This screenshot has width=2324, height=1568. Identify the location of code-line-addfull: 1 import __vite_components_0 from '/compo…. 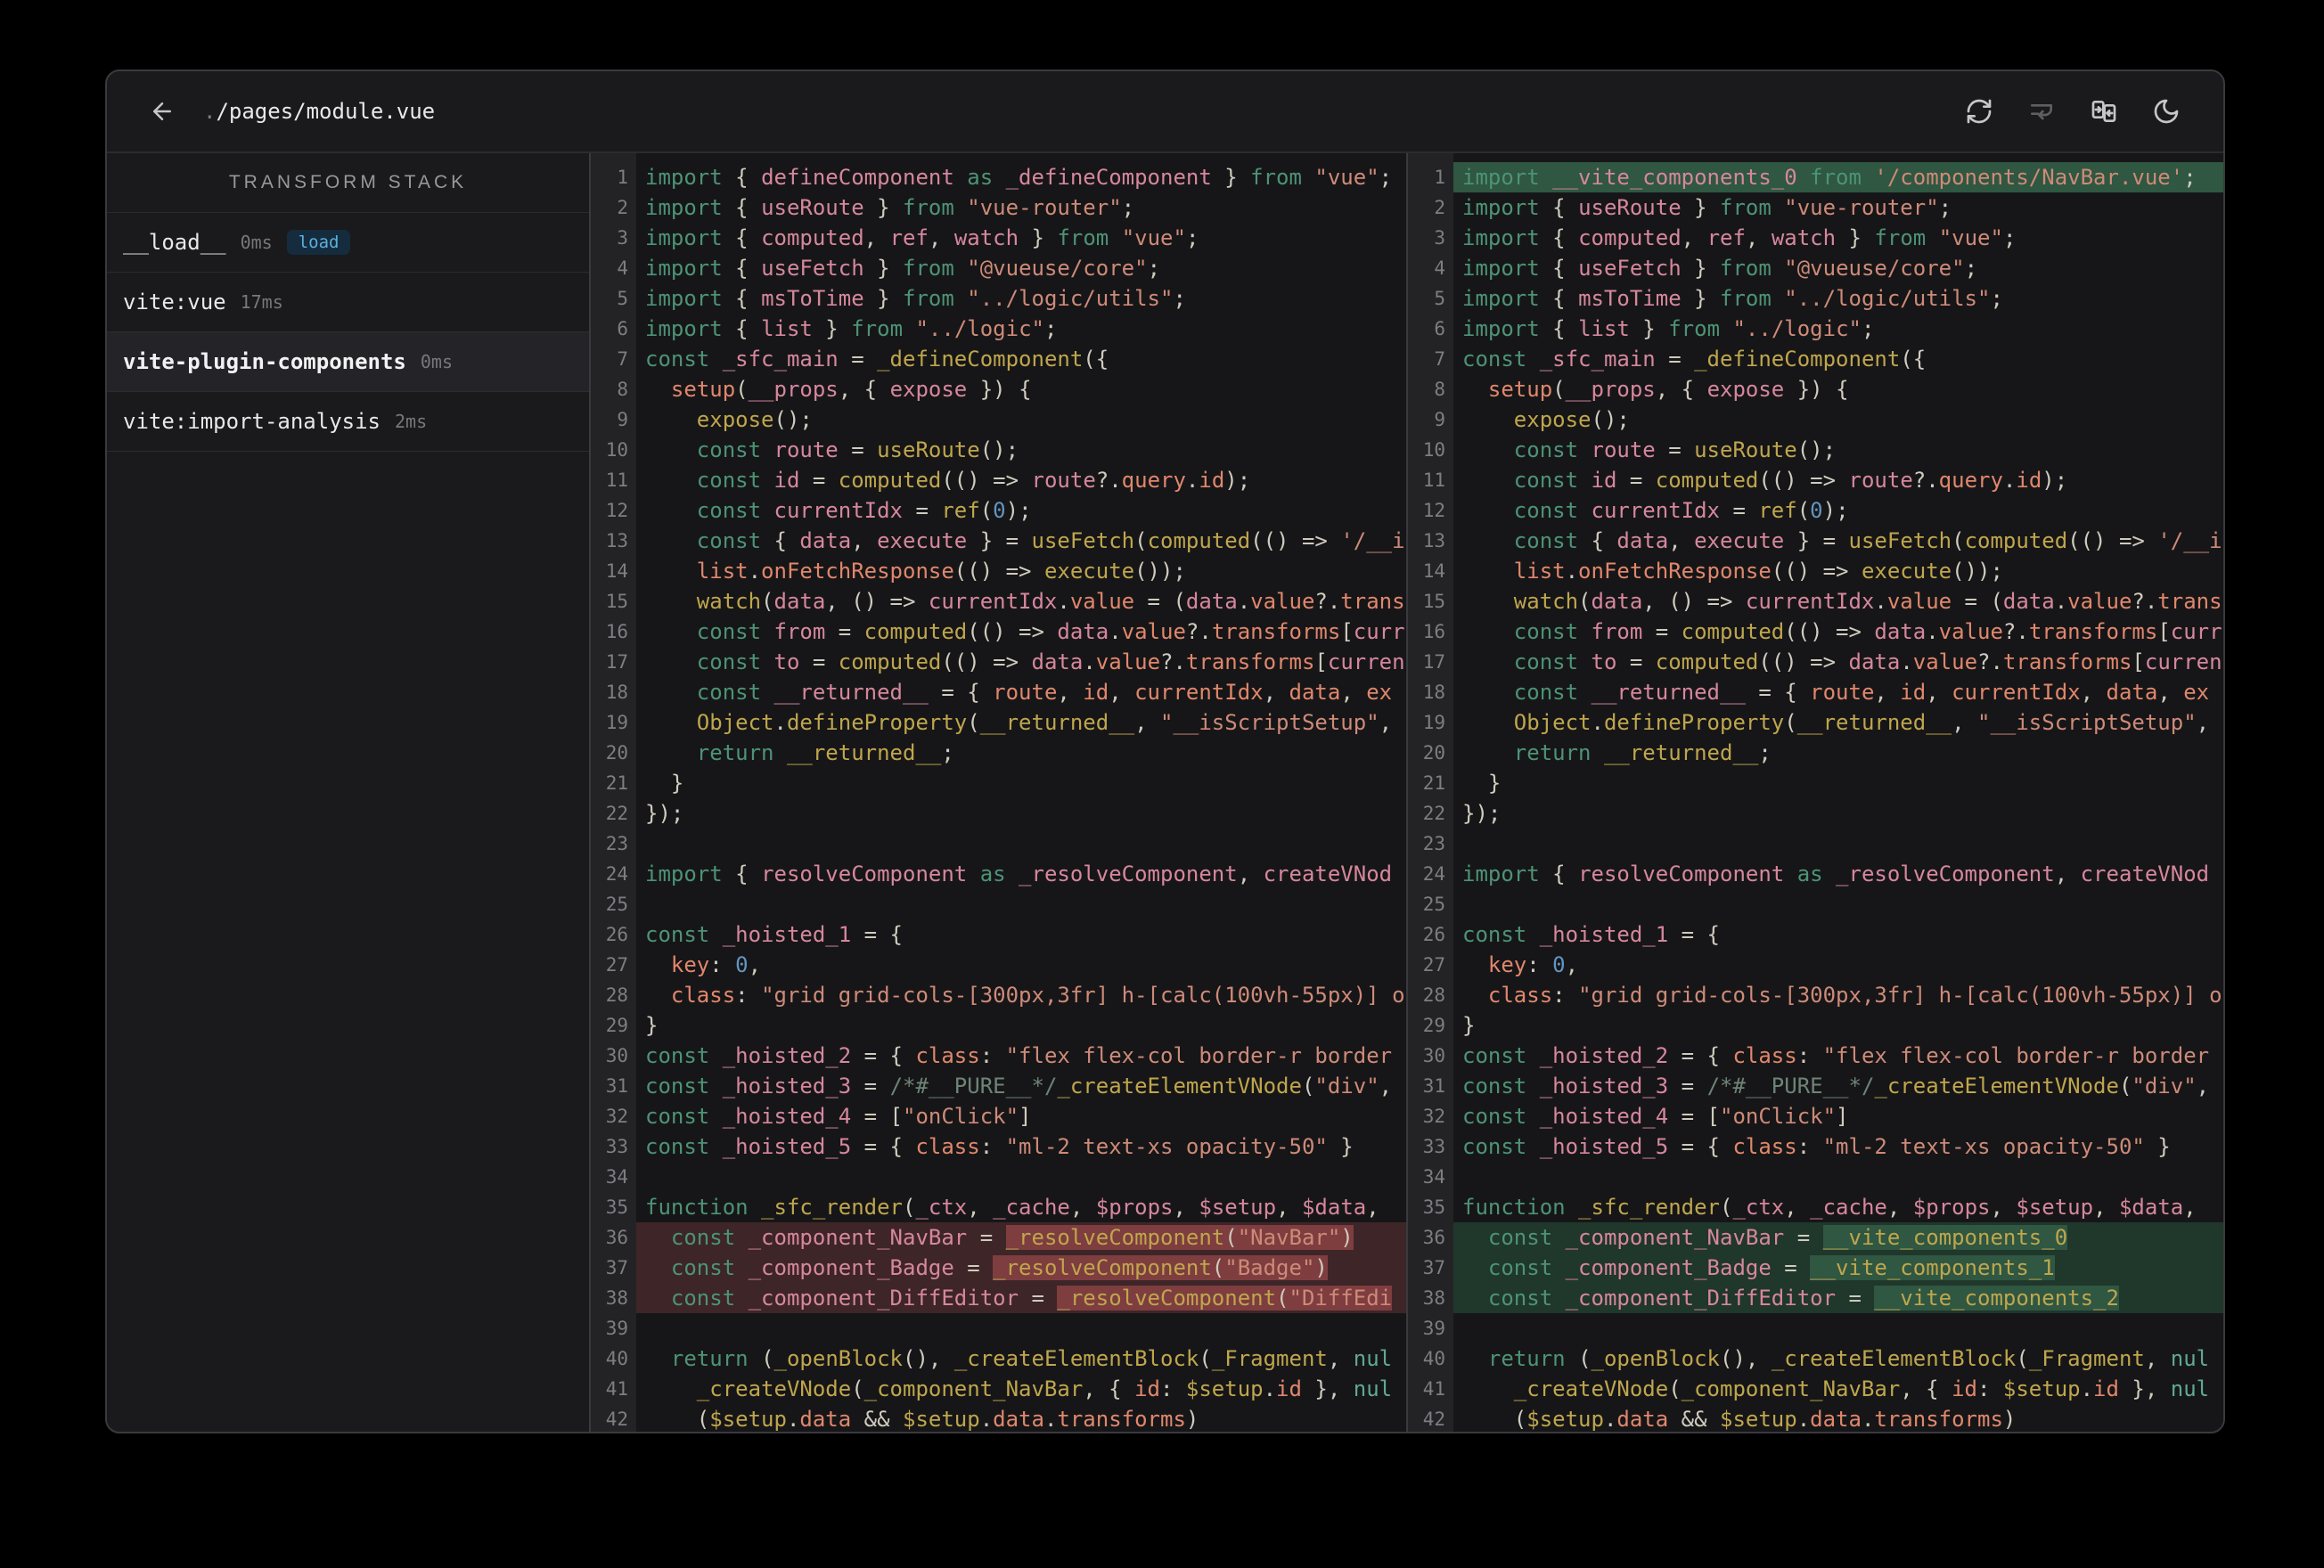
(1815, 177).